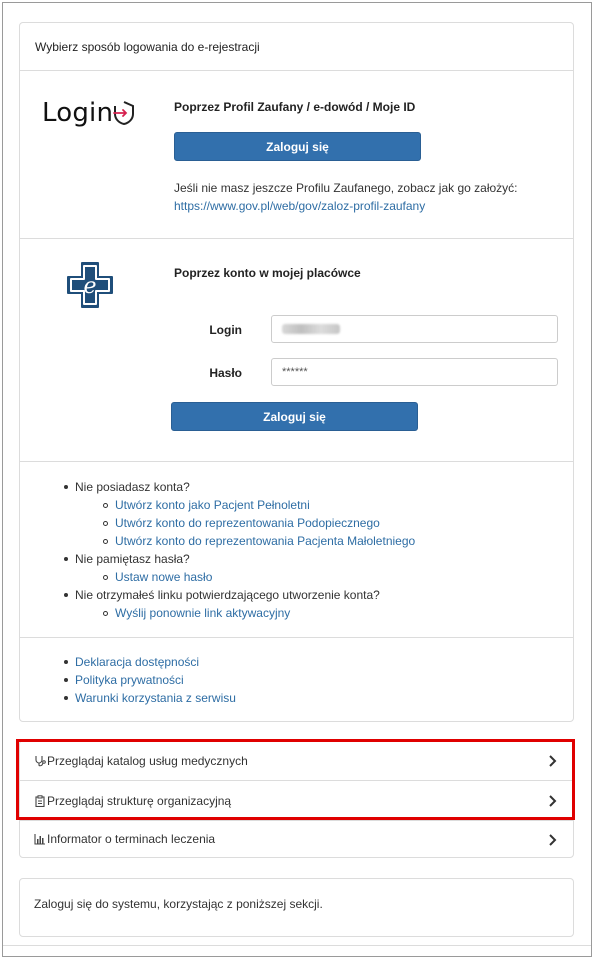 Image resolution: width=594 pixels, height=959 pixels. I want to click on login-label: Login, so click(225, 330).